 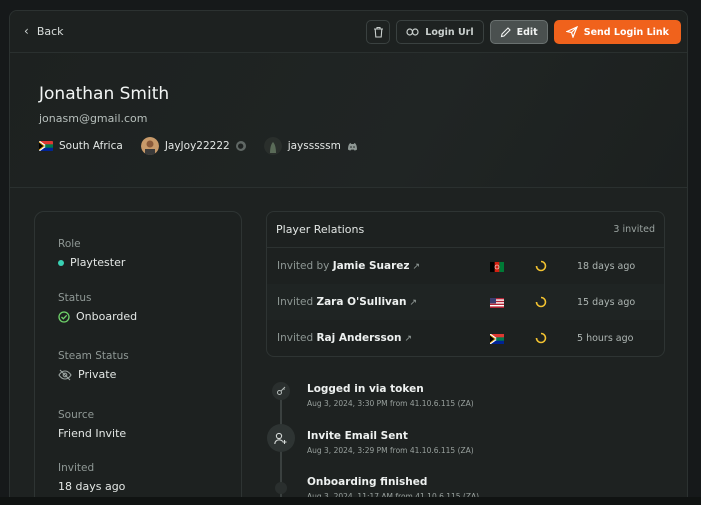 I want to click on discord-account: jaysssssm, so click(x=310, y=146).